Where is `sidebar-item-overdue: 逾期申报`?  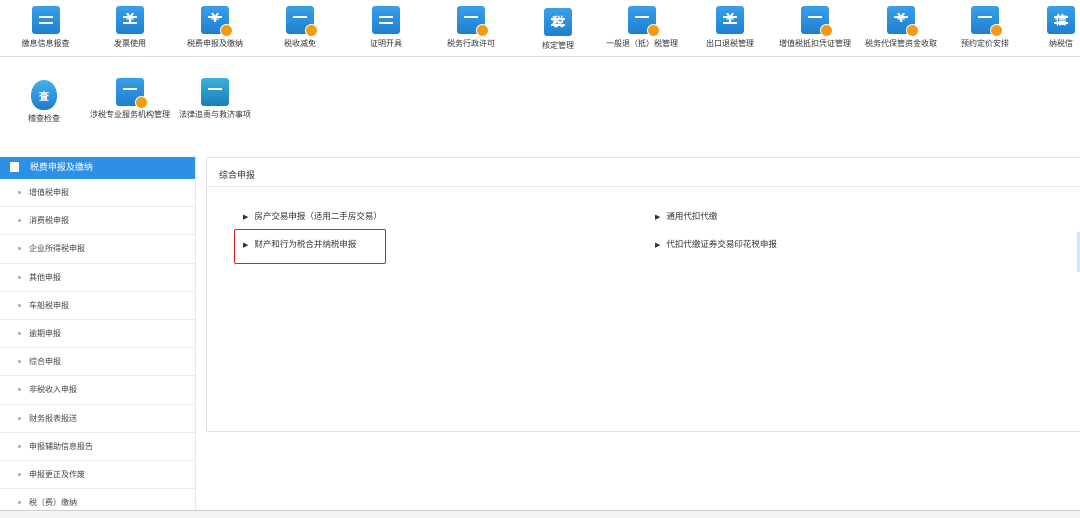 sidebar-item-overdue: 逾期申报 is located at coordinates (97, 334).